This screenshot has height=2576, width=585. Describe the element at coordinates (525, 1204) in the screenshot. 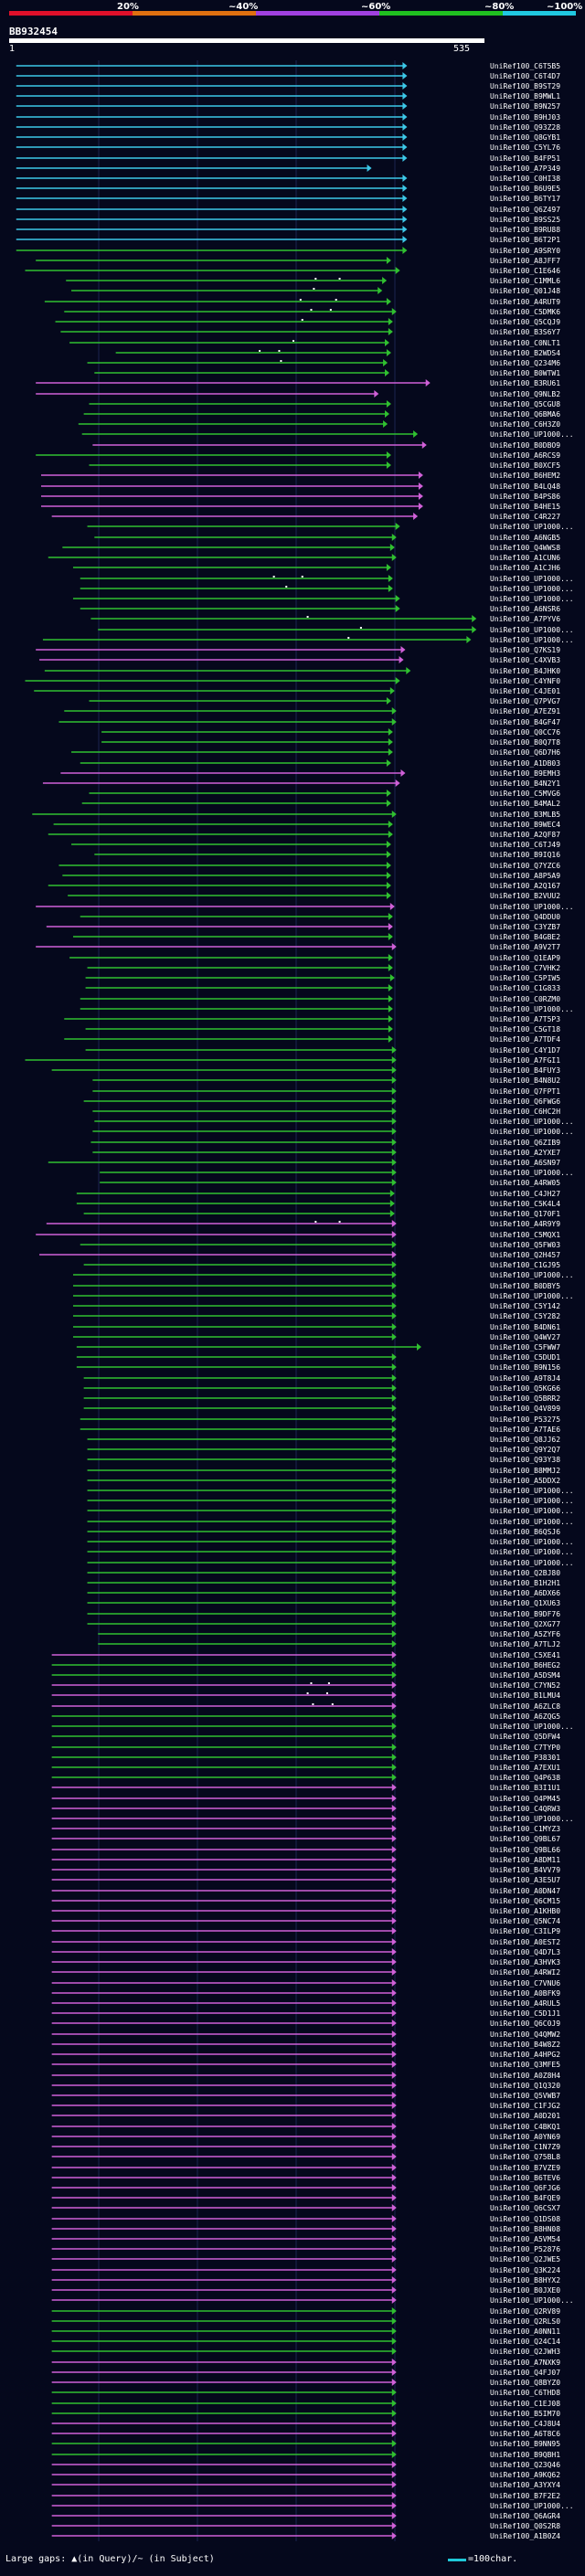

I see `hit-label: UniRef100_C5K4L4` at that location.